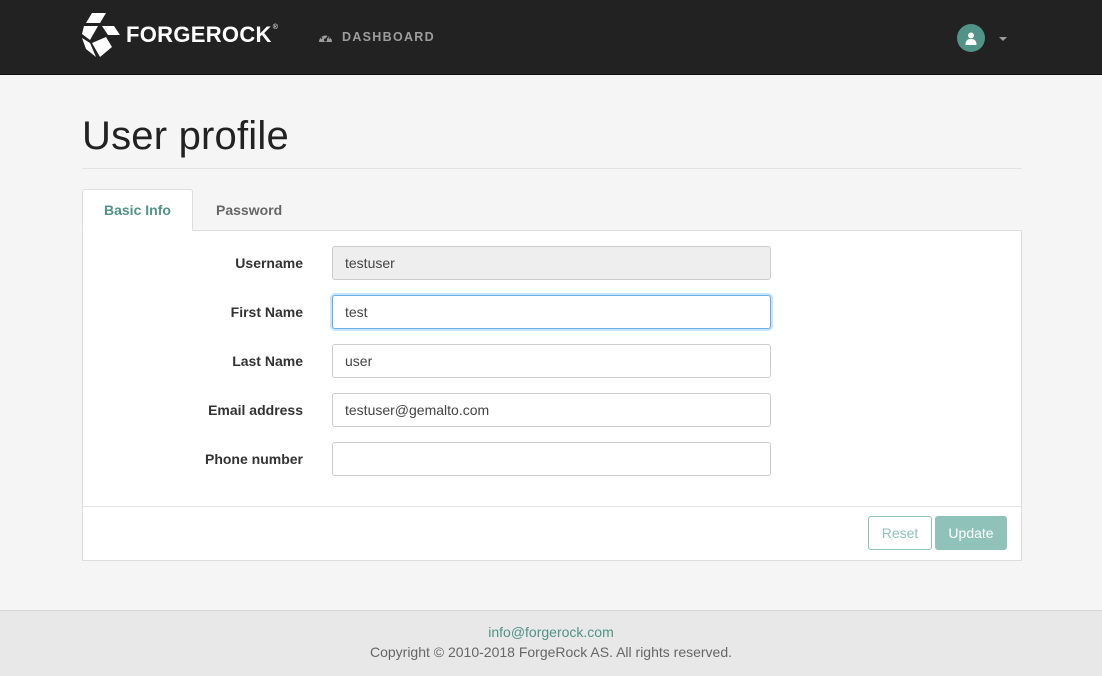 The width and height of the screenshot is (1102, 676). What do you see at coordinates (255, 410) in the screenshot?
I see `email-label: Email address` at bounding box center [255, 410].